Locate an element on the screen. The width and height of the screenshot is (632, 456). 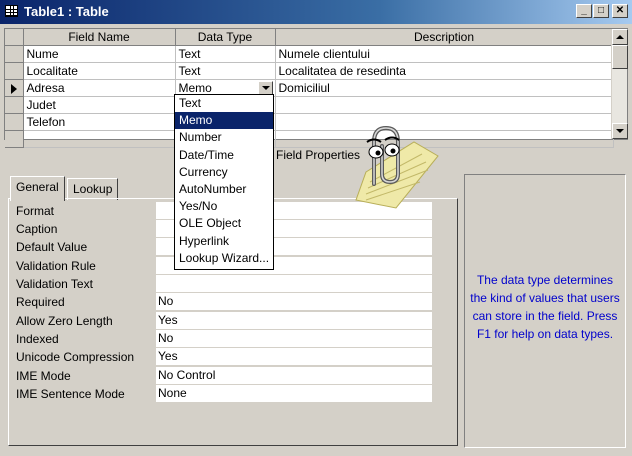
property-label: Caption is located at coordinates (37, 229).